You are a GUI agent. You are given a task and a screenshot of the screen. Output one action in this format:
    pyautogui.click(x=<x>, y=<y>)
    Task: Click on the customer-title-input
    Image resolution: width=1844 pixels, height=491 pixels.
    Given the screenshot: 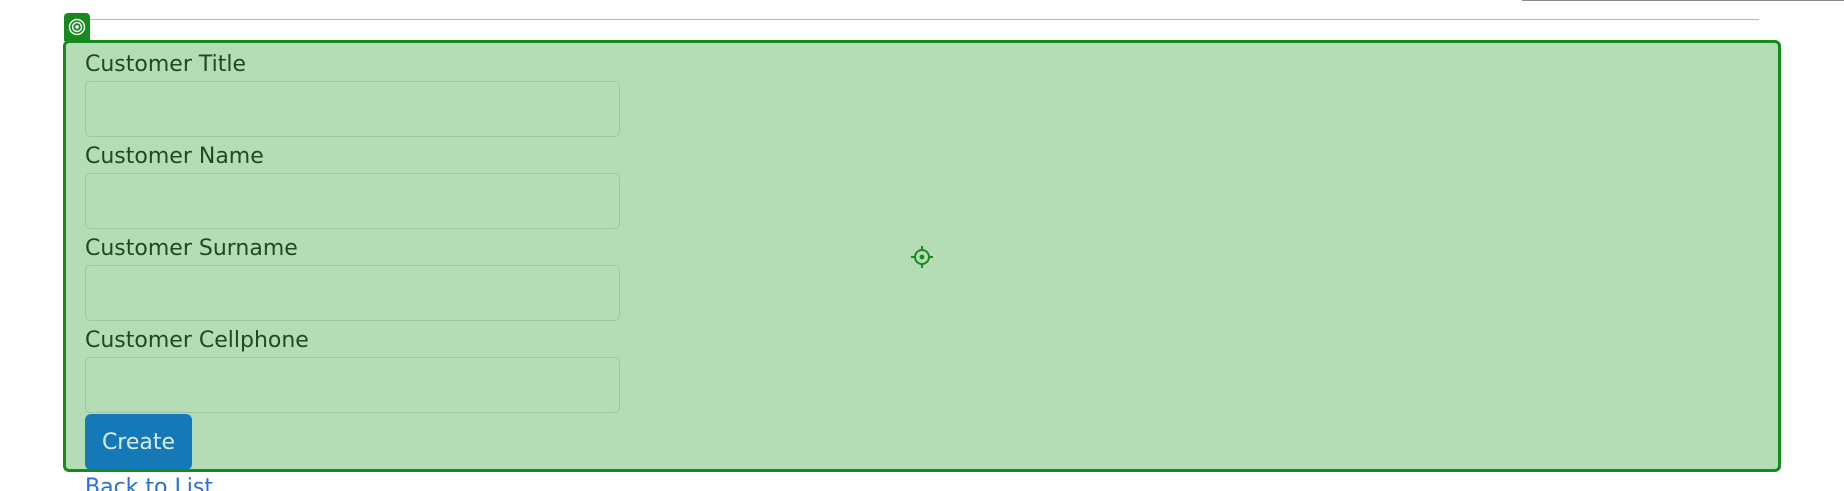 What is the action you would take?
    pyautogui.click(x=352, y=109)
    